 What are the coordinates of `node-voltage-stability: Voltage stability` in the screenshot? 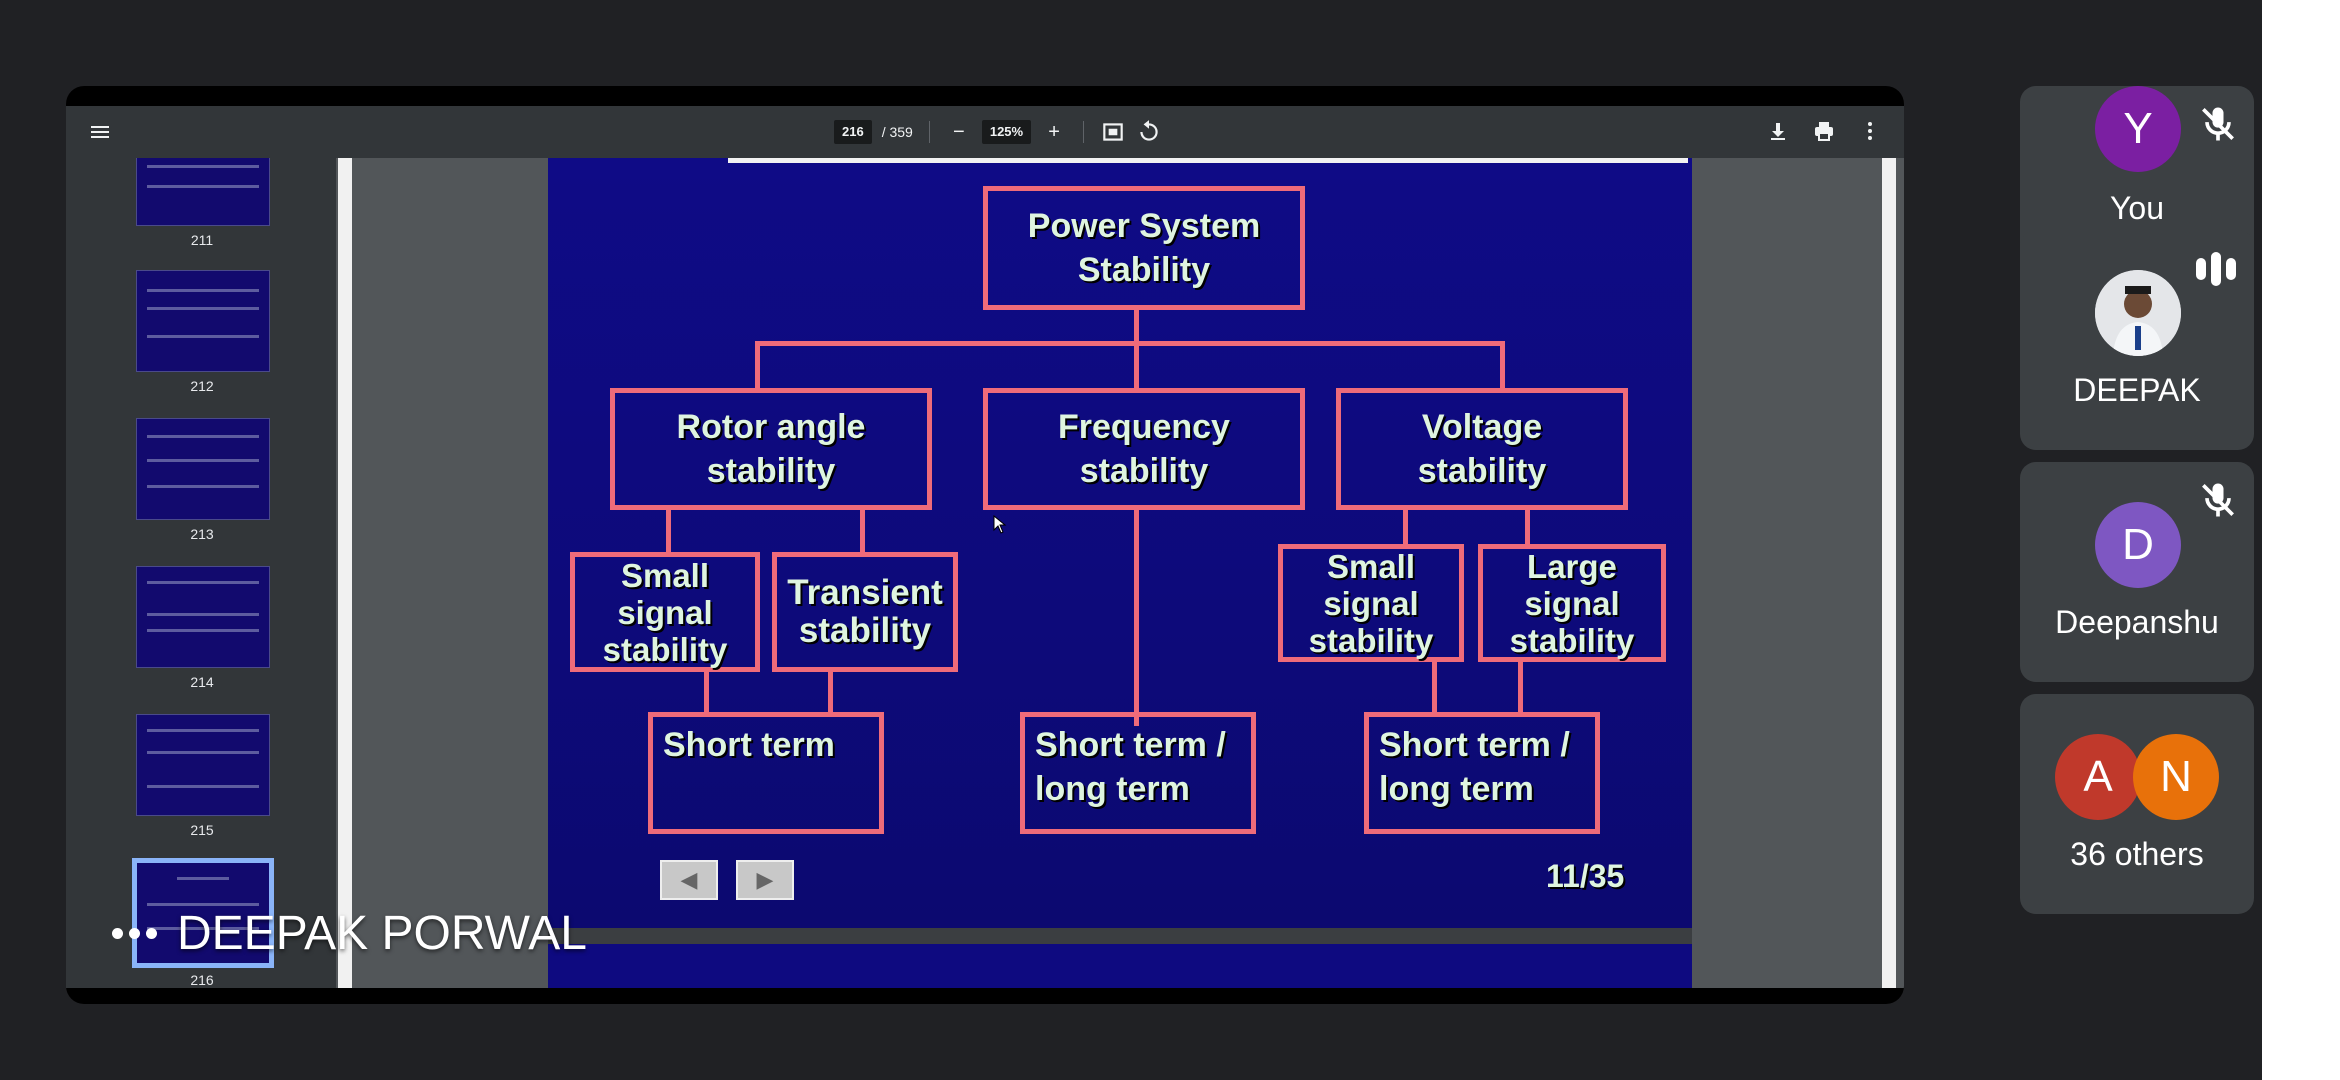 It's located at (1482, 449).